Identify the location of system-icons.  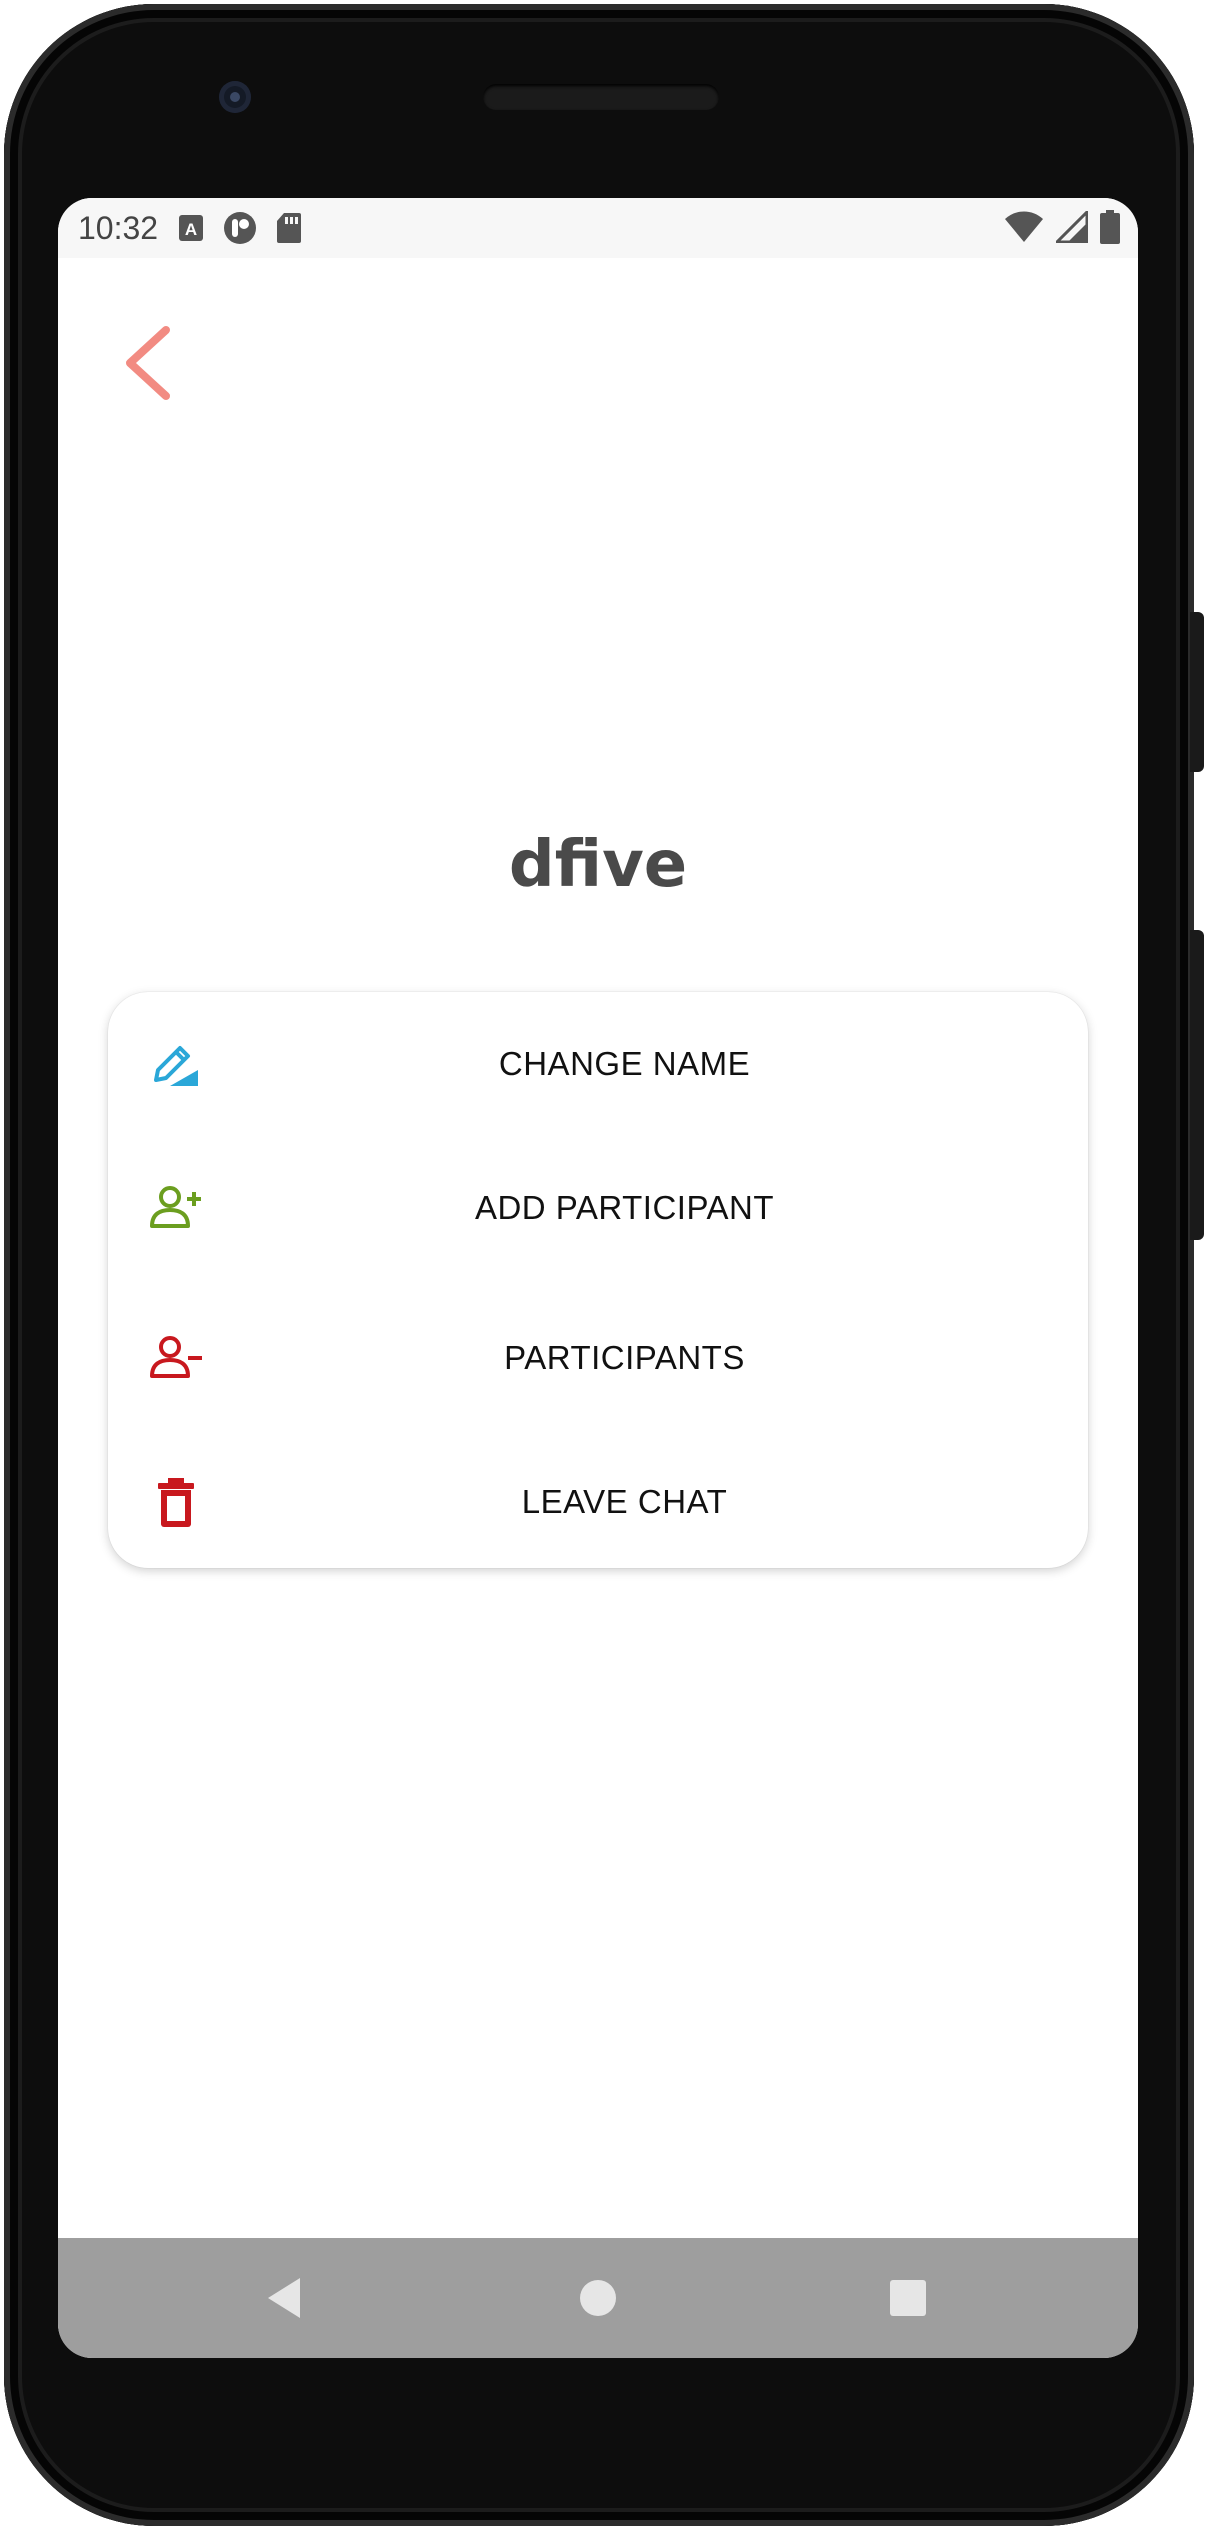
(1062, 227).